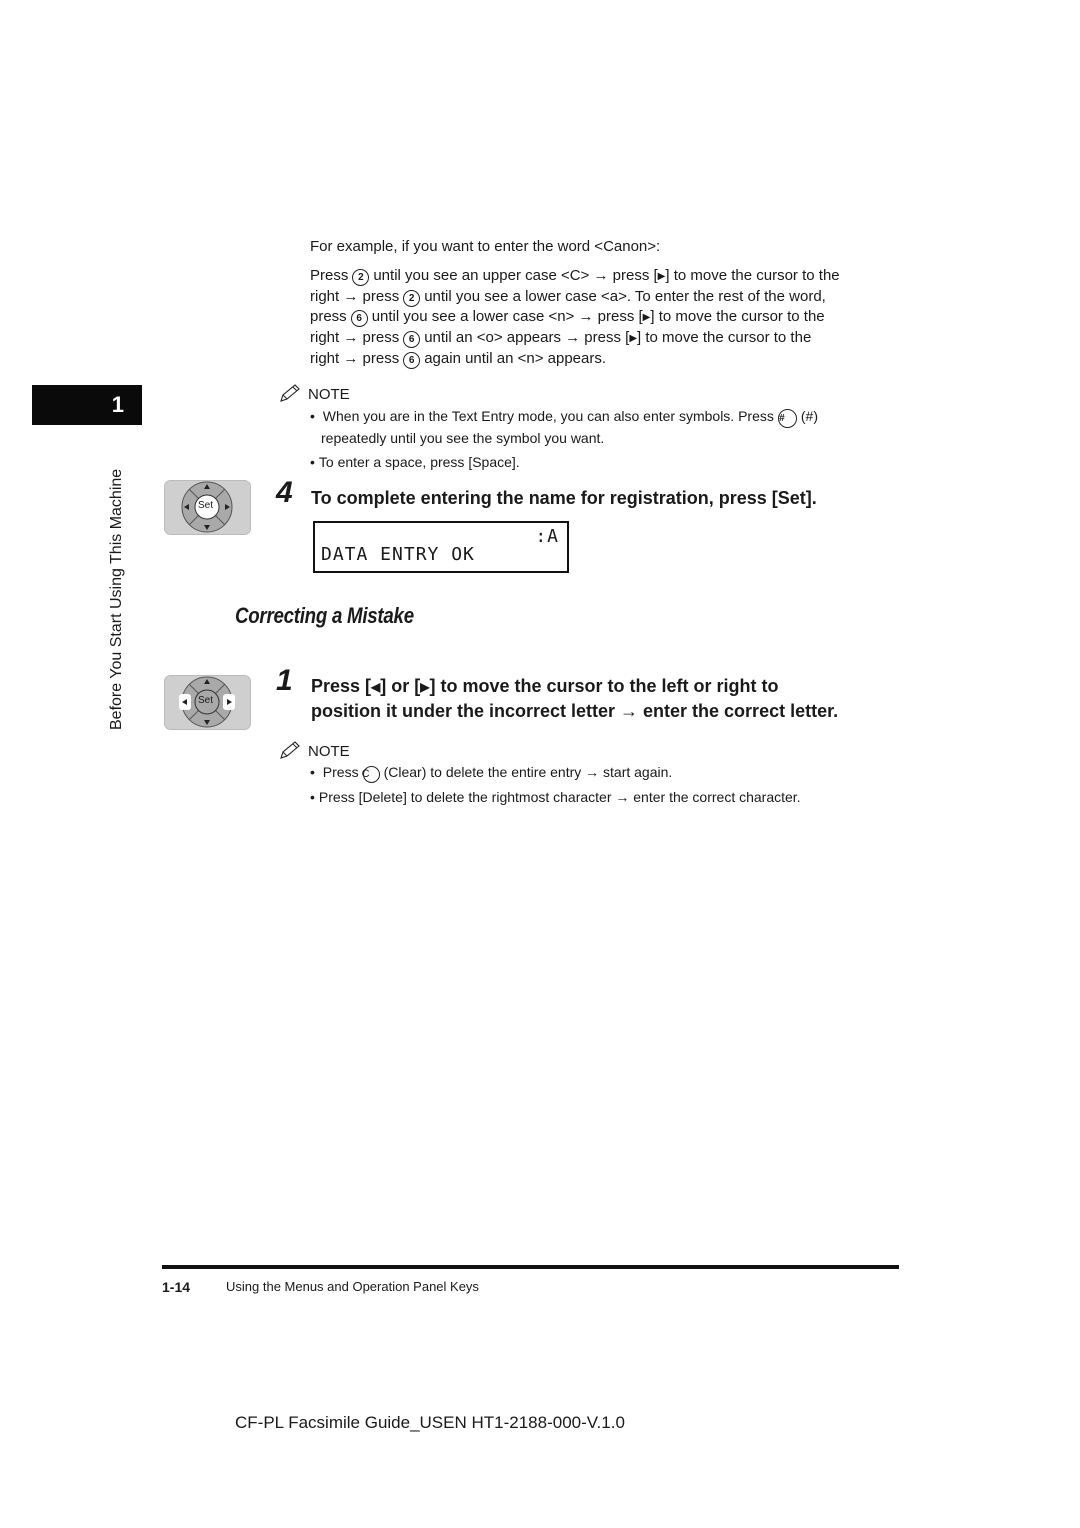  What do you see at coordinates (116, 599) in the screenshot?
I see `chapter-title: Before You Start Using This Machine` at bounding box center [116, 599].